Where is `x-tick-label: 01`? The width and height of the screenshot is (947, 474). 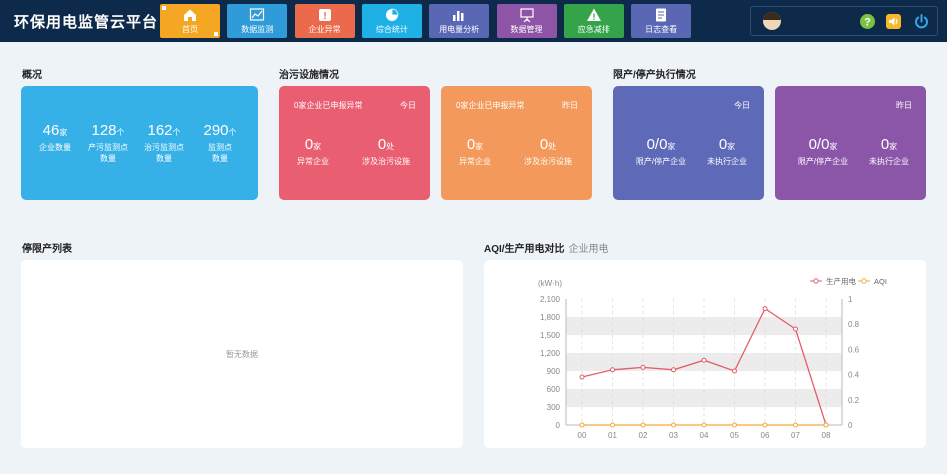
x-tick-label: 01 is located at coordinates (612, 435).